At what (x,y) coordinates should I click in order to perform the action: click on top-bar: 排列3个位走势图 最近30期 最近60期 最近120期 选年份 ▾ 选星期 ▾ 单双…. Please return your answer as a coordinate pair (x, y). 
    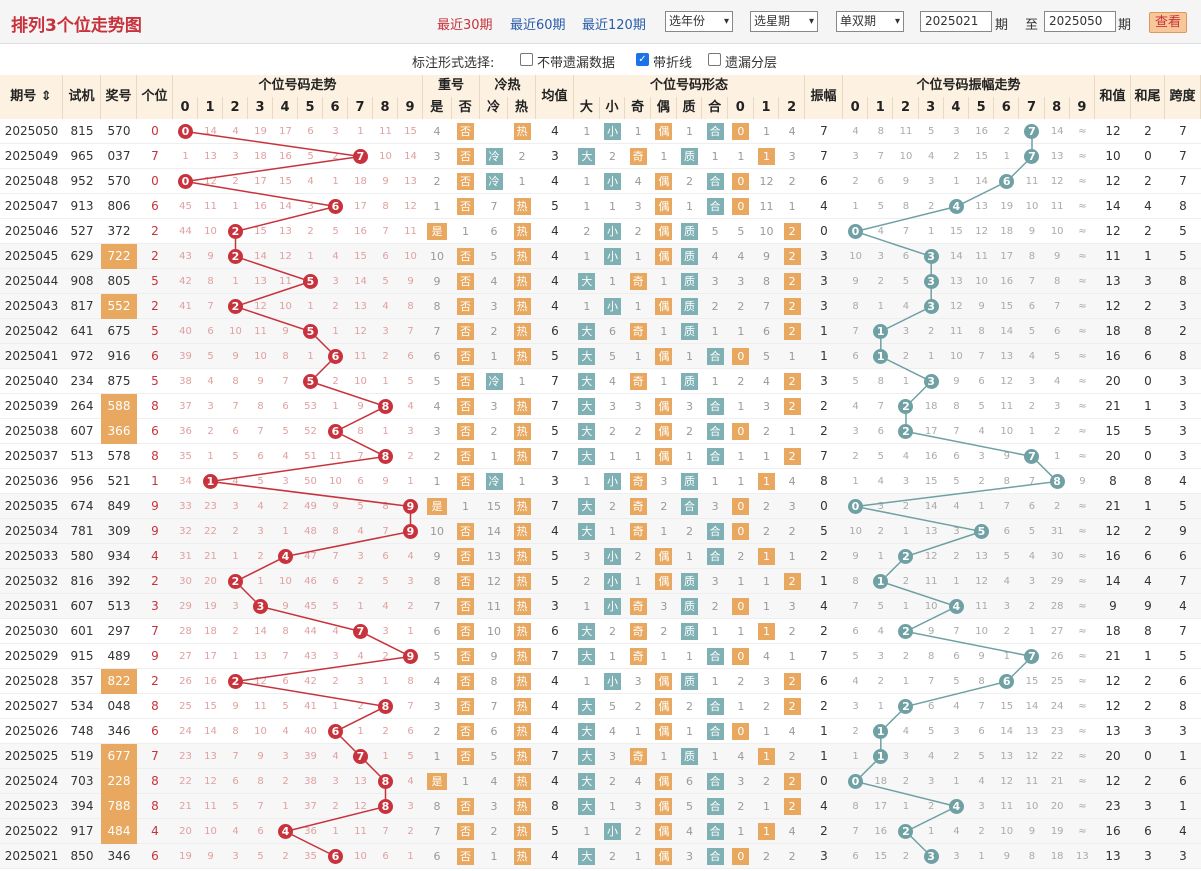
    Looking at the image, I should click on (600, 22).